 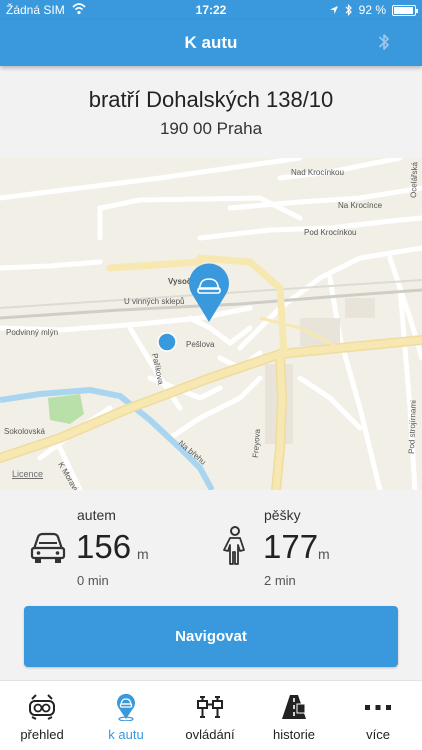 What do you see at coordinates (154, 301) in the screenshot?
I see `map-label: U vinných sklepů` at bounding box center [154, 301].